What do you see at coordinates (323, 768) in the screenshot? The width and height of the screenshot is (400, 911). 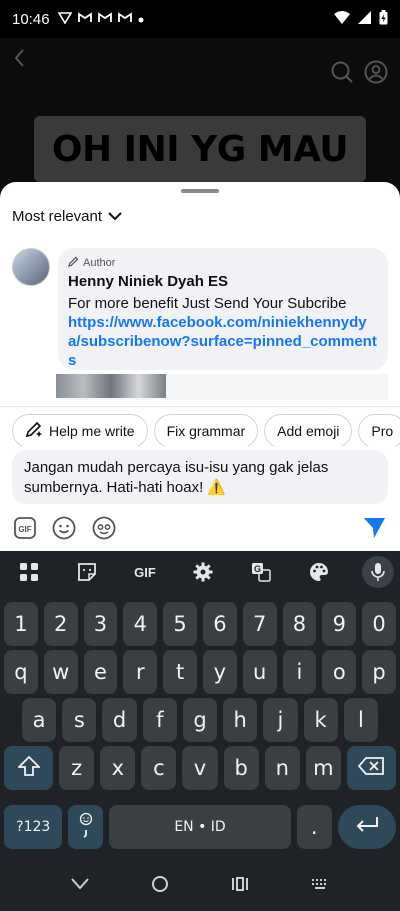 I see `key-m: m` at bounding box center [323, 768].